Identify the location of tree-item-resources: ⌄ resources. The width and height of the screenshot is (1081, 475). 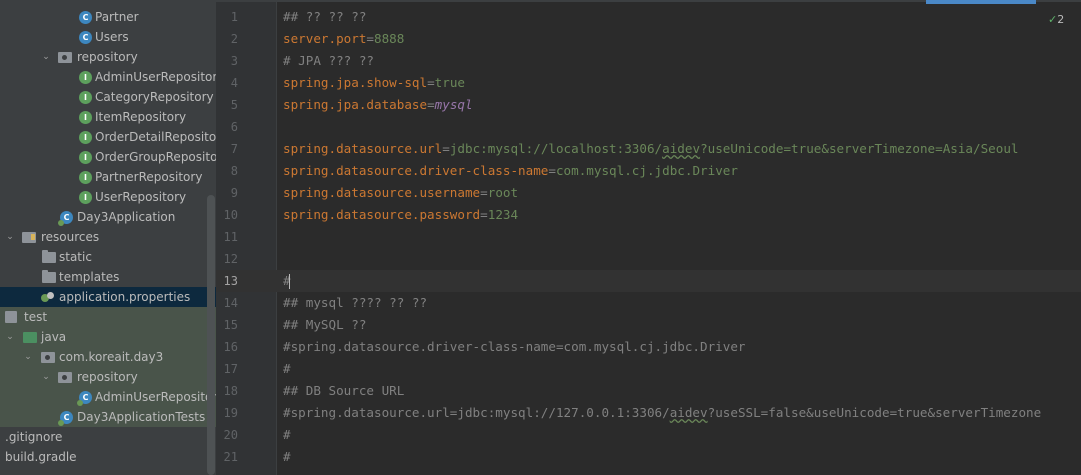
(108, 237).